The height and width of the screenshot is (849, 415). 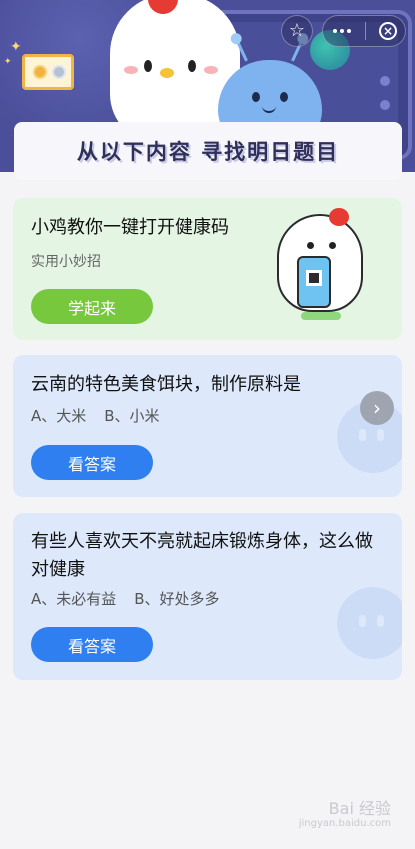 I want to click on silver-medal-icon, so click(x=59, y=72).